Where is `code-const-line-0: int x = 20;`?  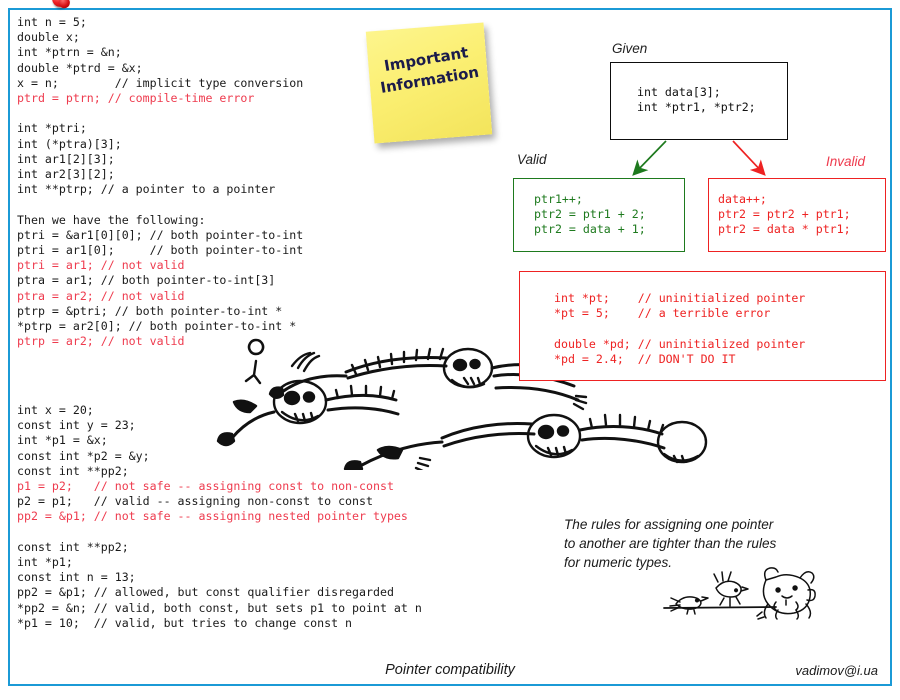
code-const-line-0: int x = 20; is located at coordinates (55, 410).